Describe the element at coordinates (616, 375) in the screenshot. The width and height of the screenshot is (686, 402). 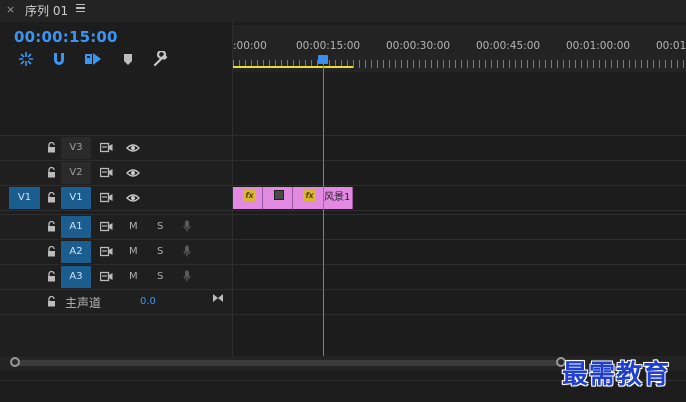
I see `watermark-logo: 最需教育` at that location.